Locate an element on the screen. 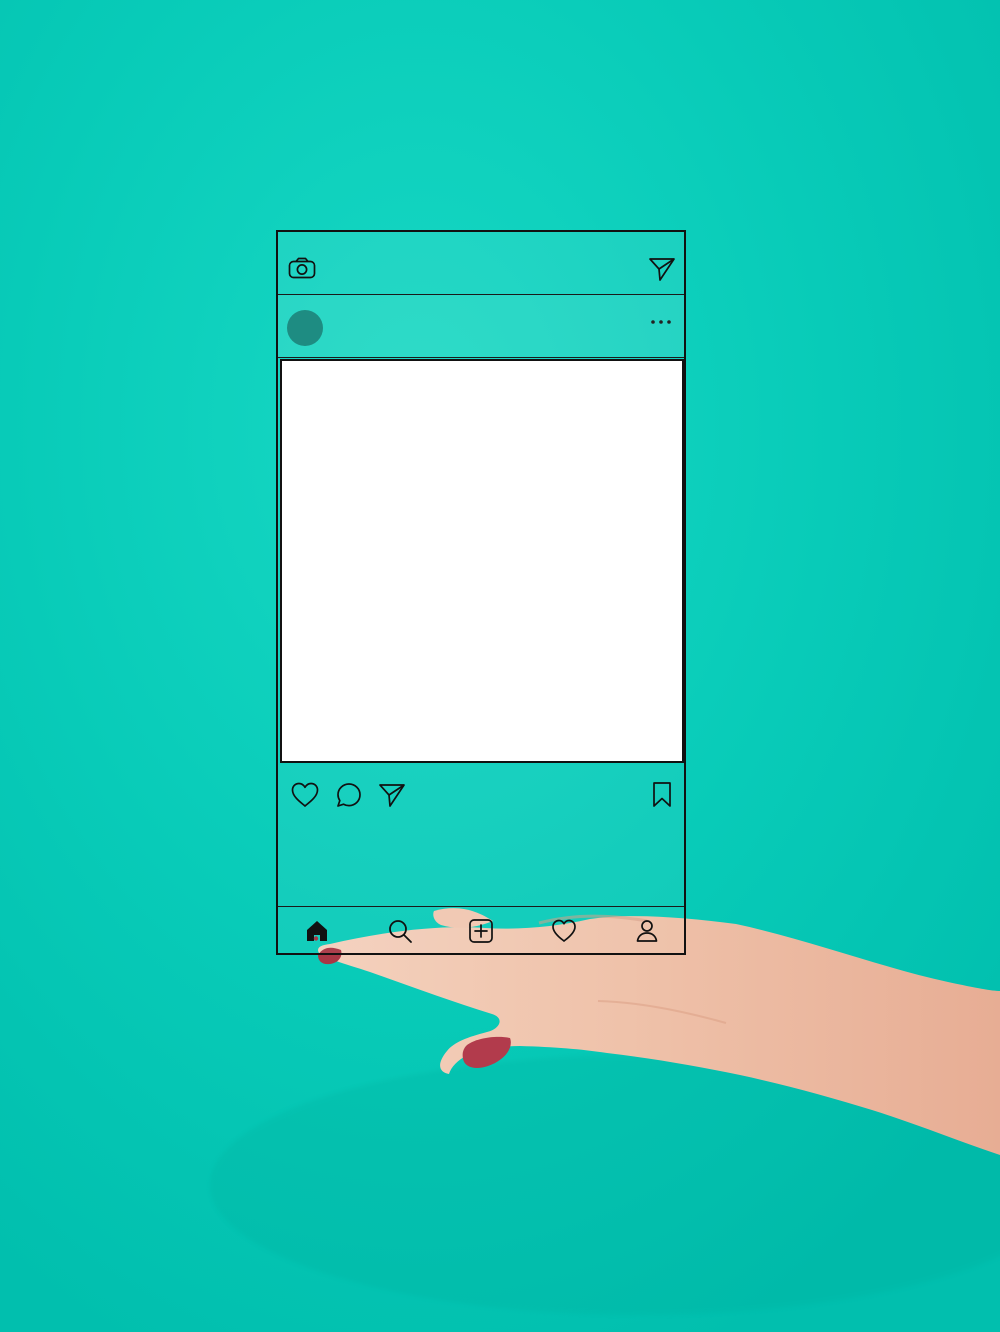  post-header is located at coordinates (481, 326).